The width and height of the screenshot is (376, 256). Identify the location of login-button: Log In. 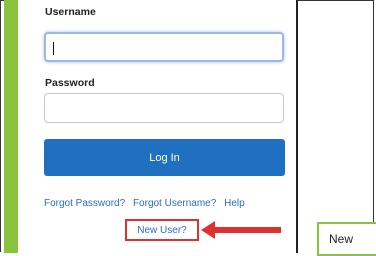
(164, 157).